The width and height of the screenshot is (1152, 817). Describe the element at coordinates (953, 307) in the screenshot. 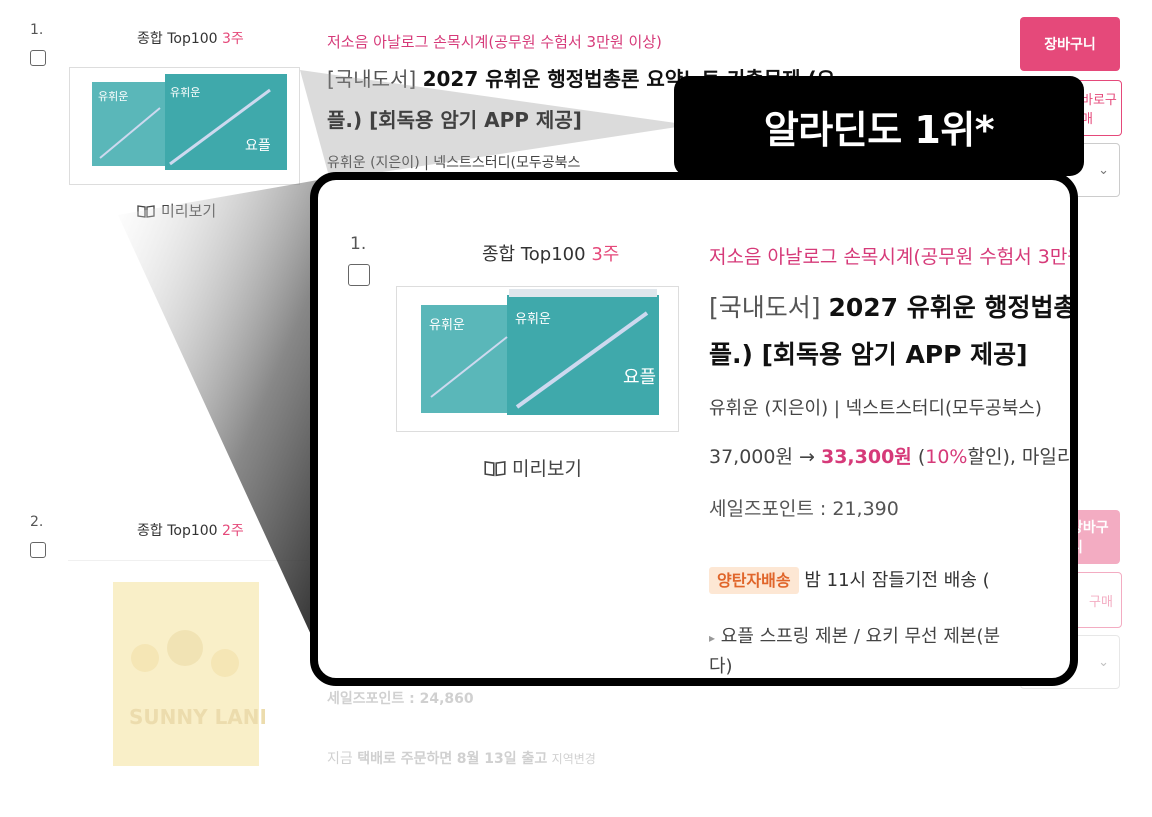

I see `title-line-1: 2027 유휘운 행정법총론` at that location.